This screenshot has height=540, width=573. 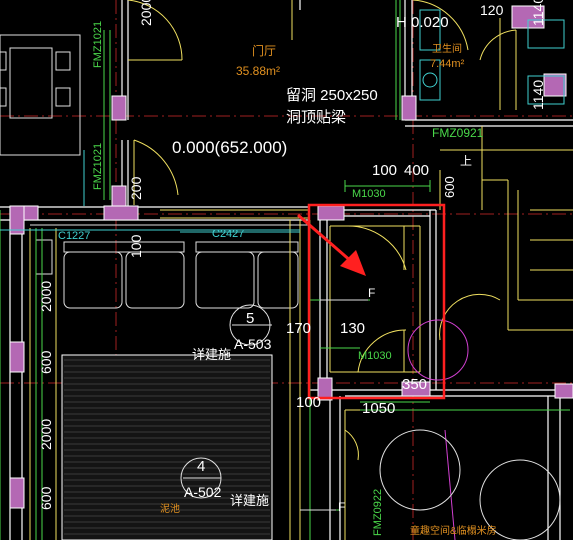 I want to click on detail5-number: 5, so click(x=250, y=318).